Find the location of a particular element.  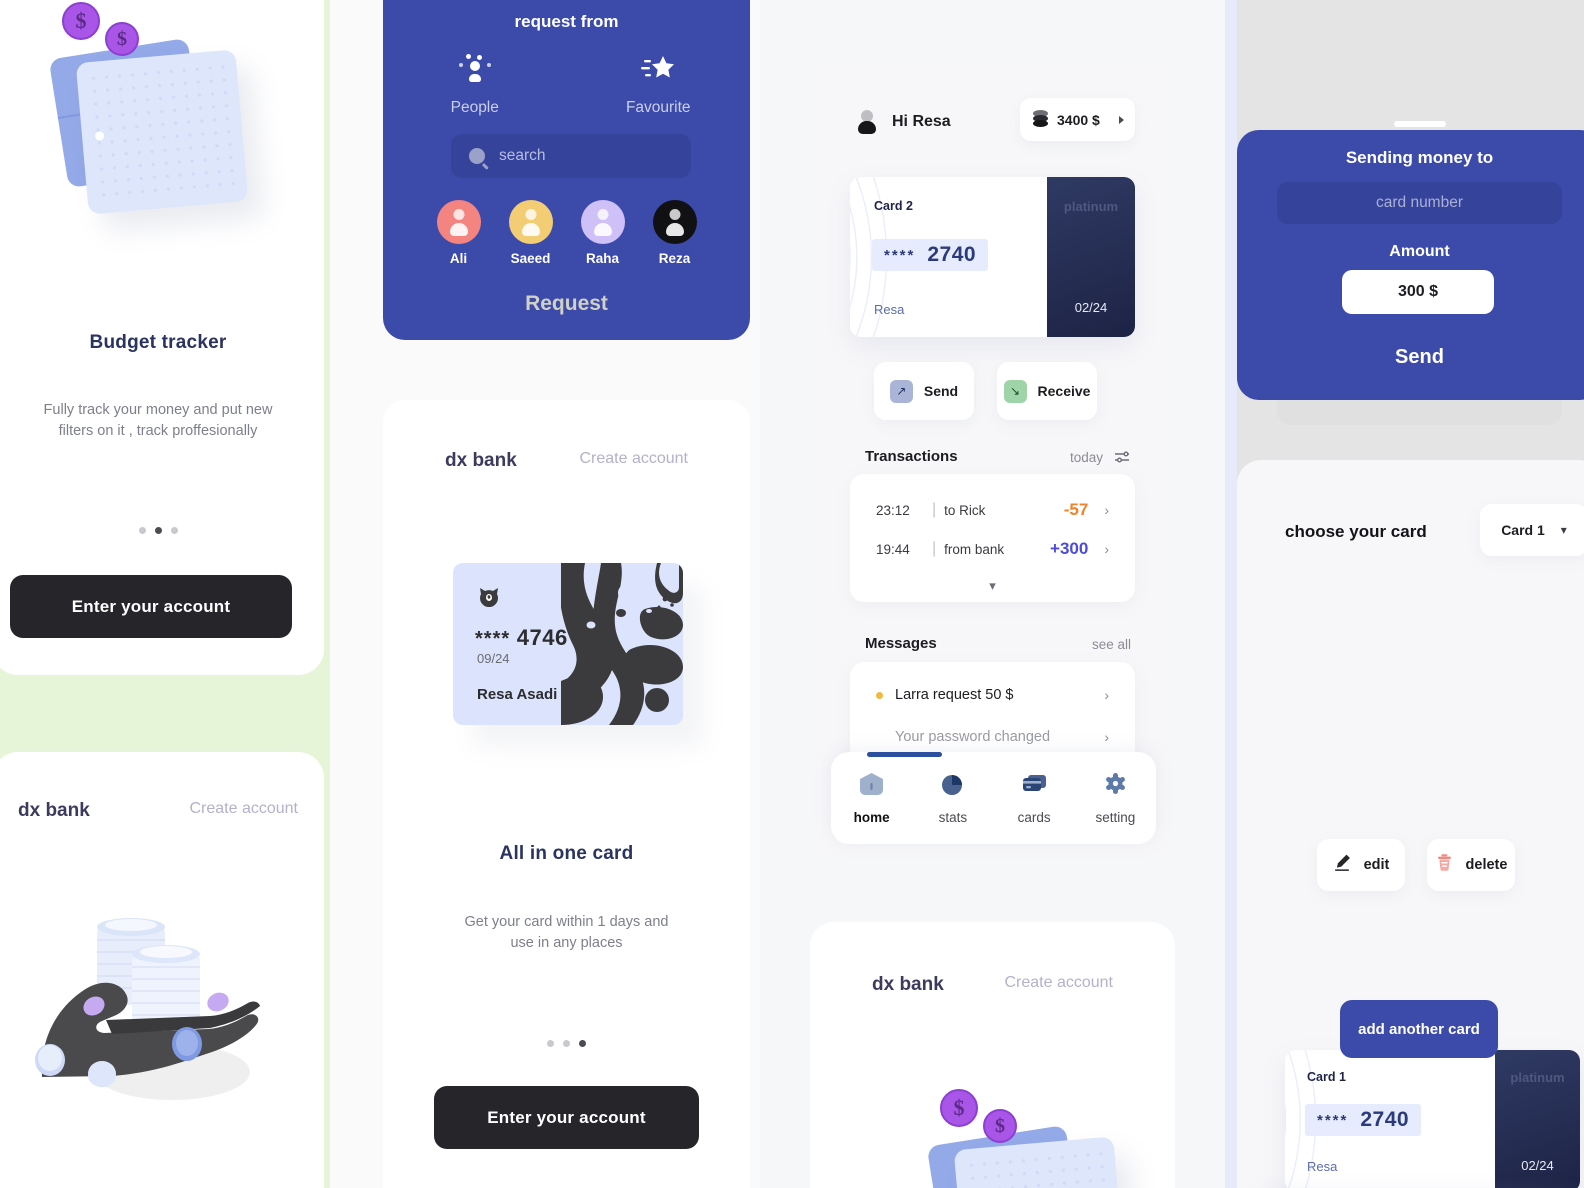

card-number: **** 4746 is located at coordinates (521, 637).